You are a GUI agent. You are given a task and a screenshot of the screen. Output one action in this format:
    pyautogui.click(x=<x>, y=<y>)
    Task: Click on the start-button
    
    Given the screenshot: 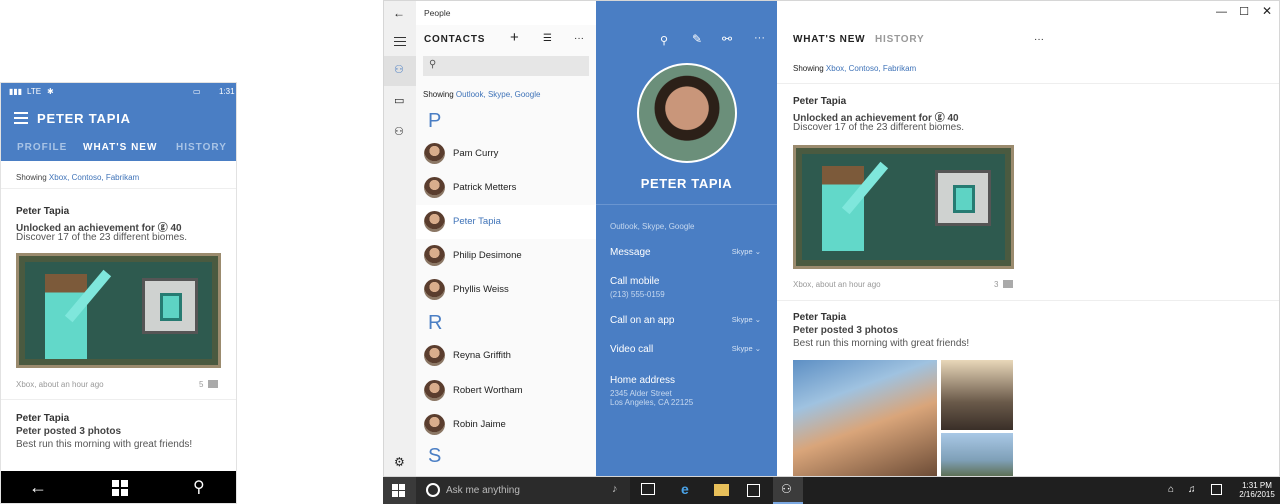 What is the action you would take?
    pyautogui.click(x=399, y=490)
    